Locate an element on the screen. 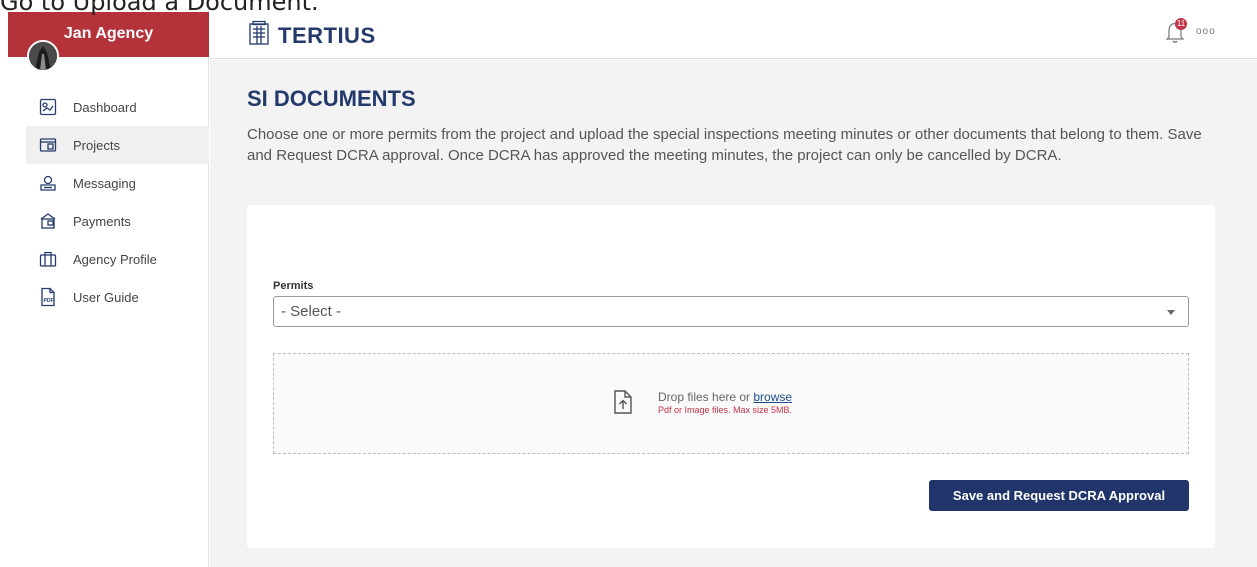  dashboard-icon is located at coordinates (48, 107).